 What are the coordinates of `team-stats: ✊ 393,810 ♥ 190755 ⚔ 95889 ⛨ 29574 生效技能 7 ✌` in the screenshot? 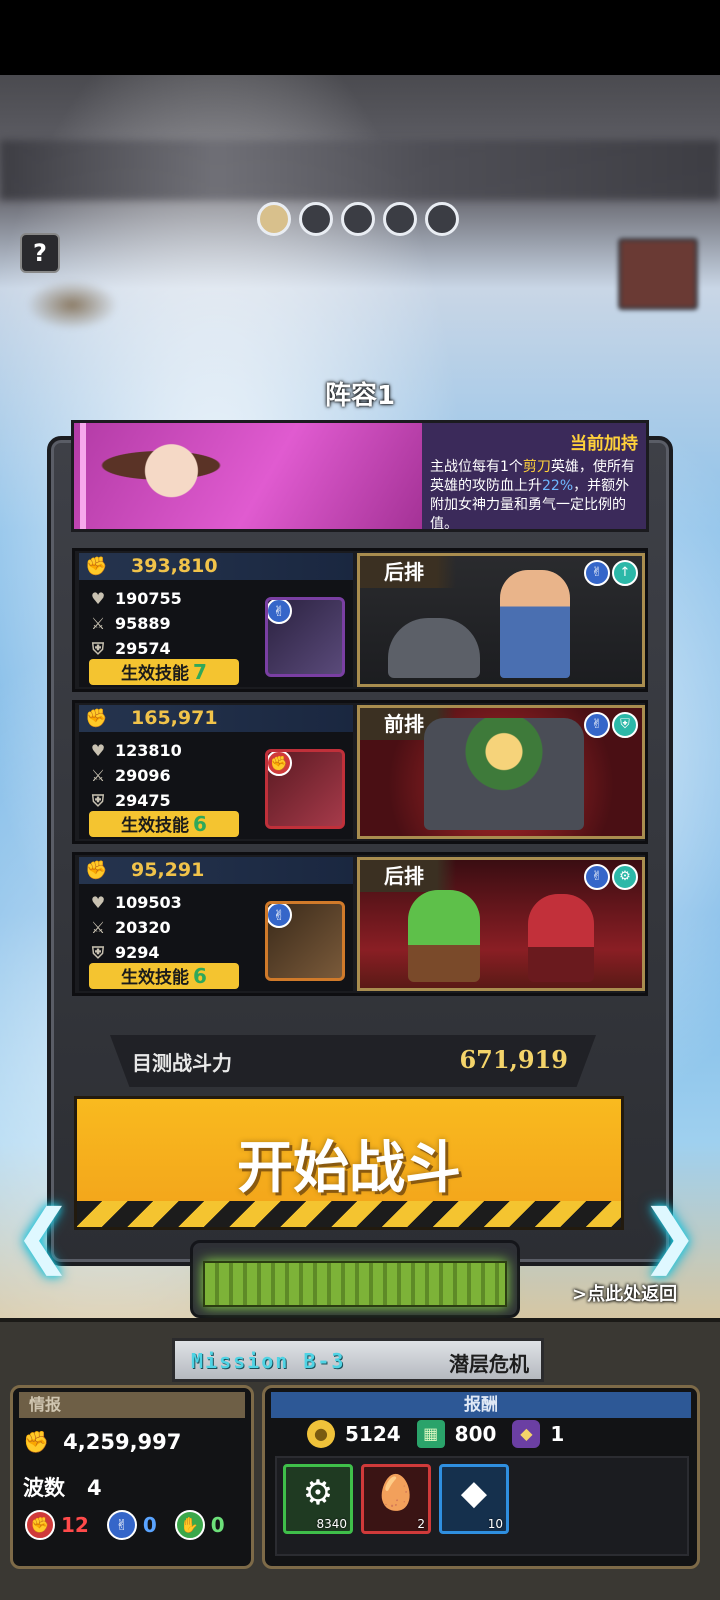 It's located at (216, 620).